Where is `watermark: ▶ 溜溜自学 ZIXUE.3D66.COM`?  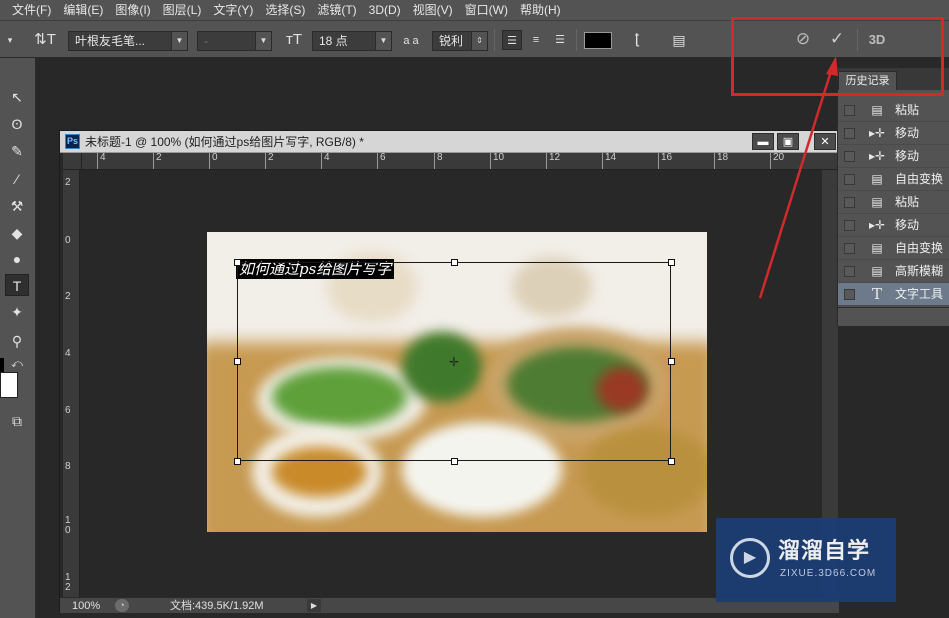
watermark: ▶ 溜溜自学 ZIXUE.3D66.COM is located at coordinates (806, 560).